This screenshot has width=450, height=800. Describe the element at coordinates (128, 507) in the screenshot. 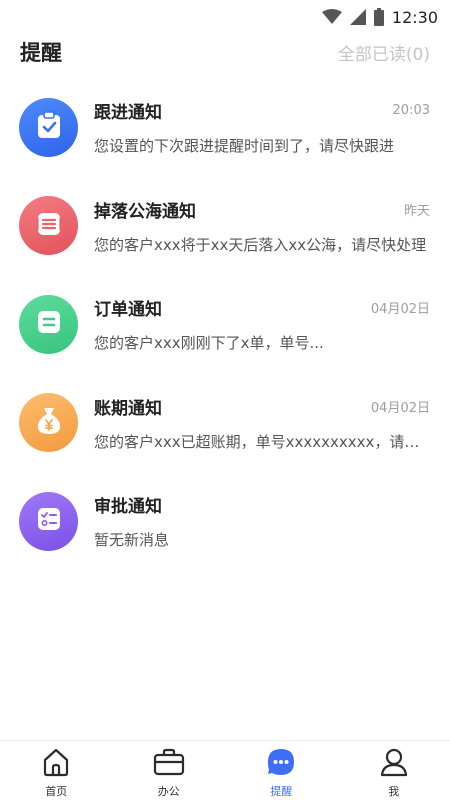

I see `notice-title: 审批通知` at that location.